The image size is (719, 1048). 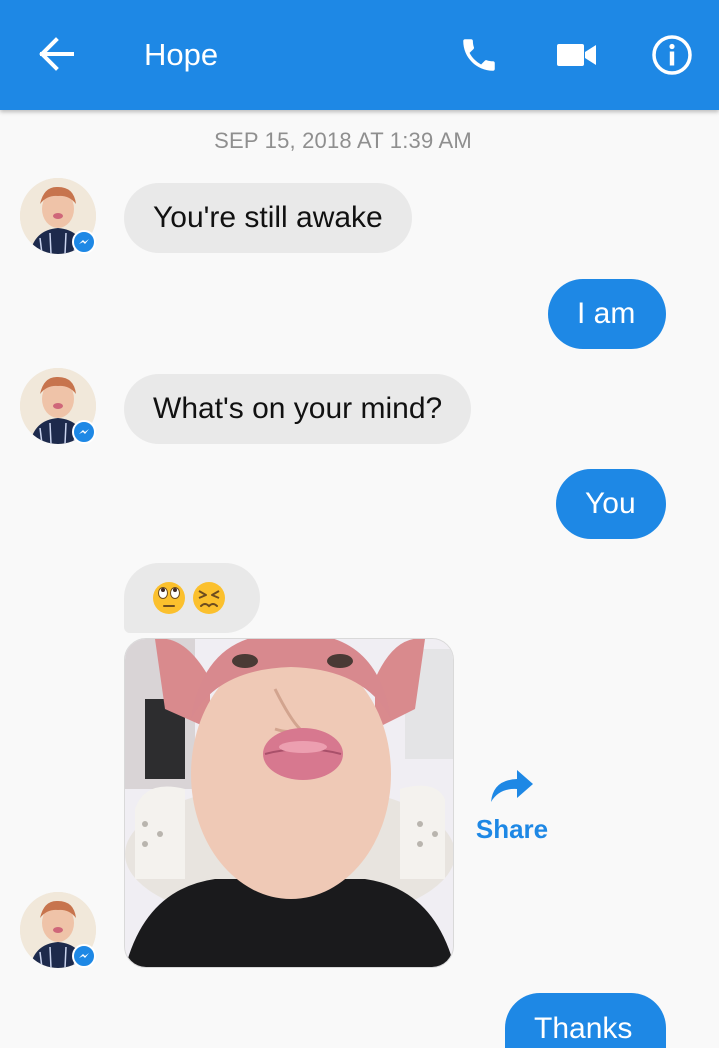 What do you see at coordinates (289, 803) in the screenshot?
I see `photo-message` at bounding box center [289, 803].